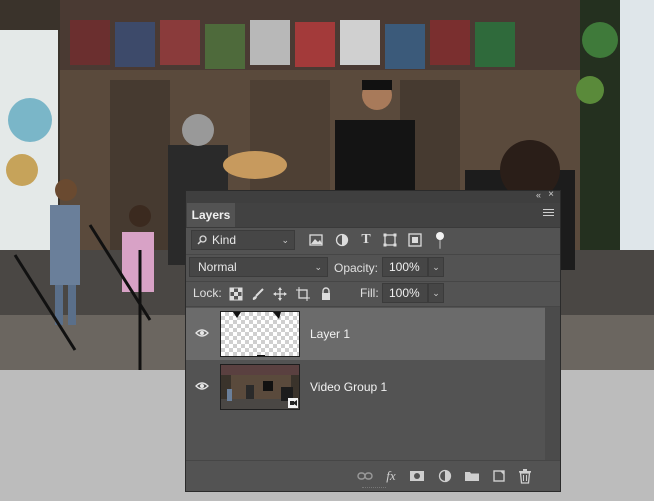  Describe the element at coordinates (211, 215) in the screenshot. I see `tab-layers: Layers` at that location.